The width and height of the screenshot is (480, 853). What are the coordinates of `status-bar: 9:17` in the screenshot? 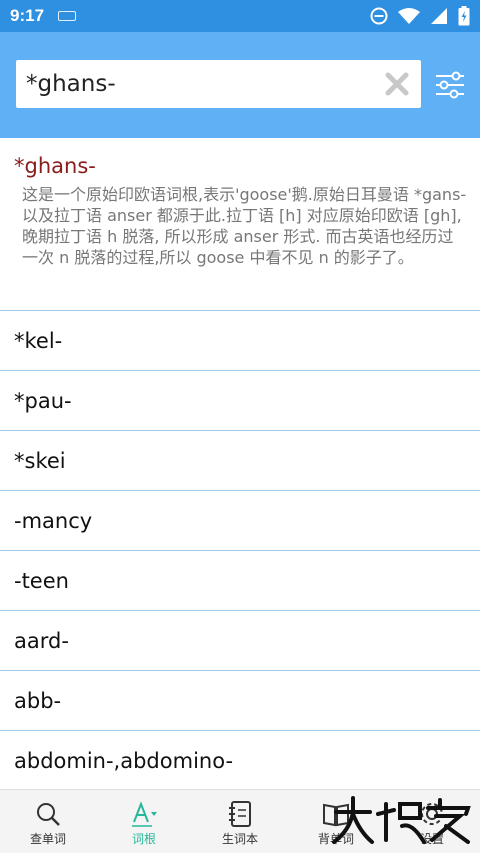 It's located at (240, 16).